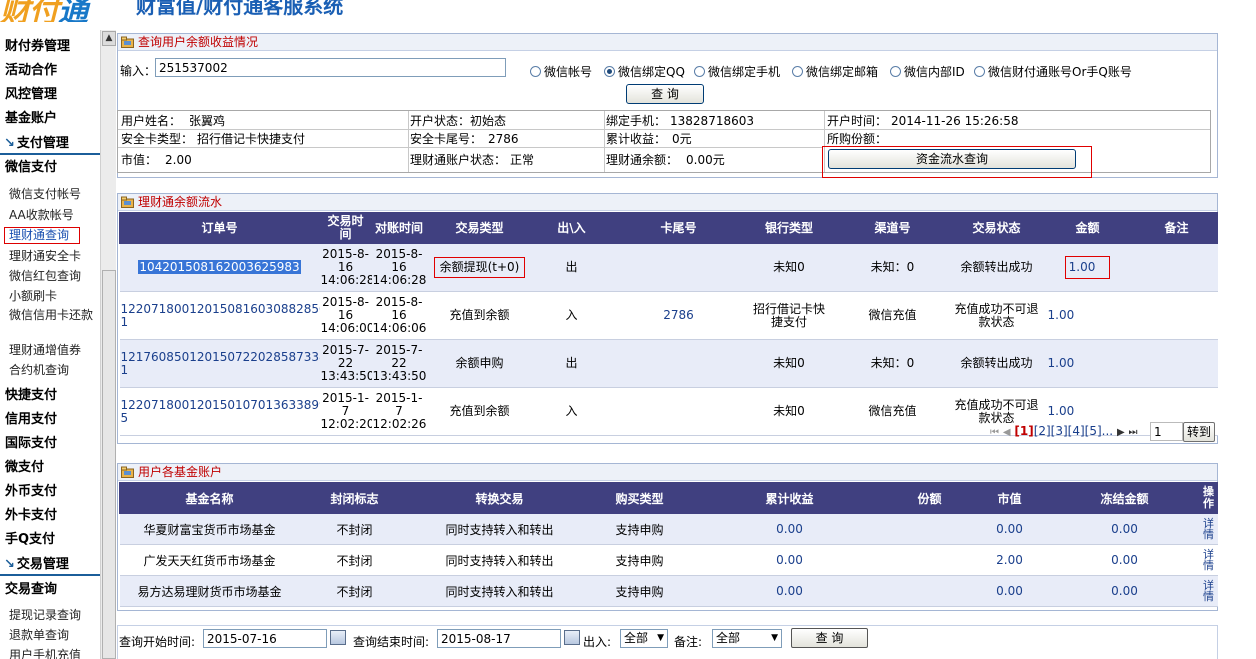  What do you see at coordinates (50, 145) in the screenshot?
I see `sidebar-section-payment: ↘ 支付管理` at bounding box center [50, 145].